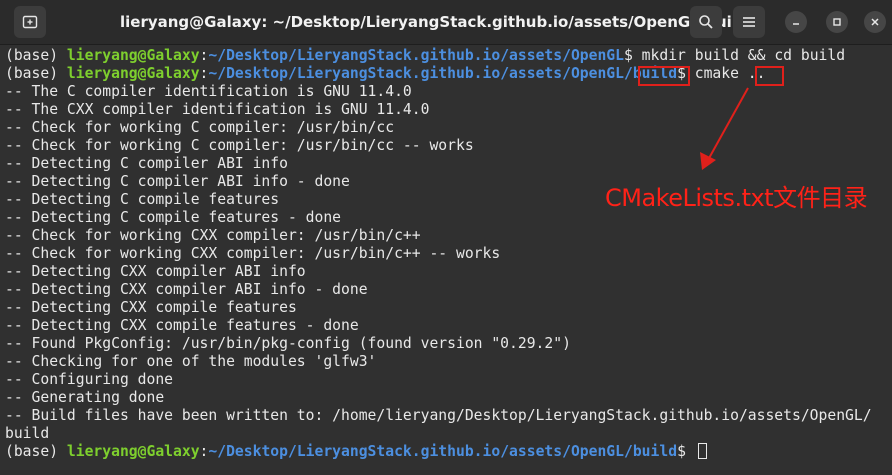  I want to click on annotation-label: CMakeLists.txt文件目录, so click(736, 198).